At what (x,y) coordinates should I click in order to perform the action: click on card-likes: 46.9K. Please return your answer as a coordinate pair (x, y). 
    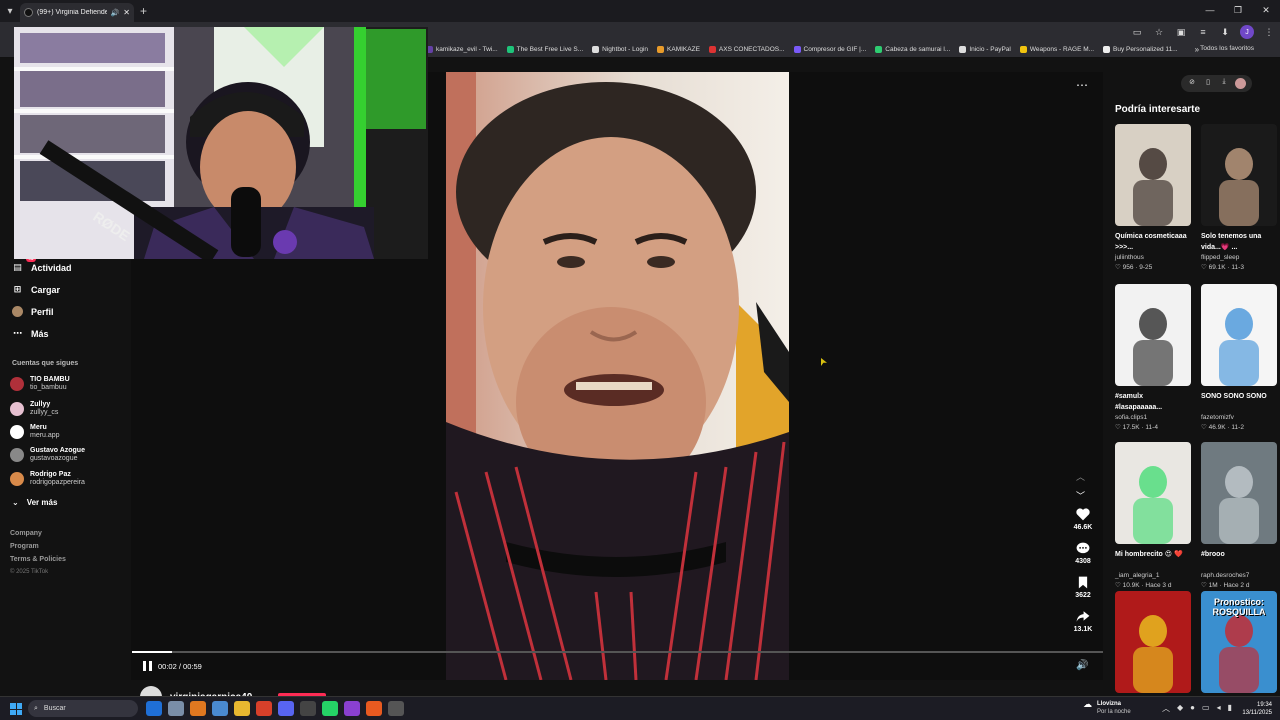
    Looking at the image, I should click on (1217, 427).